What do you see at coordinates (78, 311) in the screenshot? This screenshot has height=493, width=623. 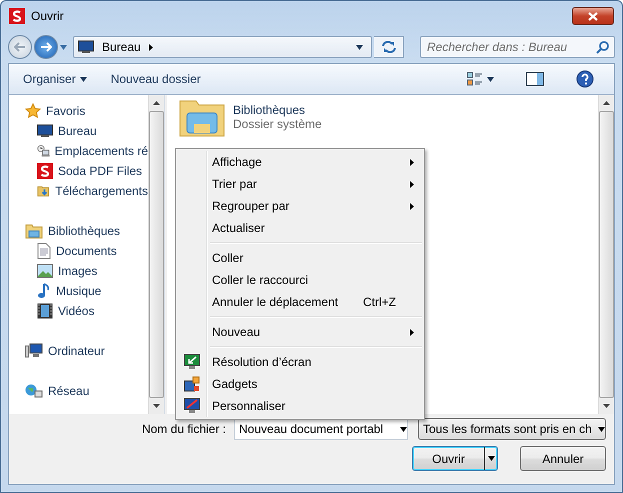 I see `sidebar-item: Vidéos` at bounding box center [78, 311].